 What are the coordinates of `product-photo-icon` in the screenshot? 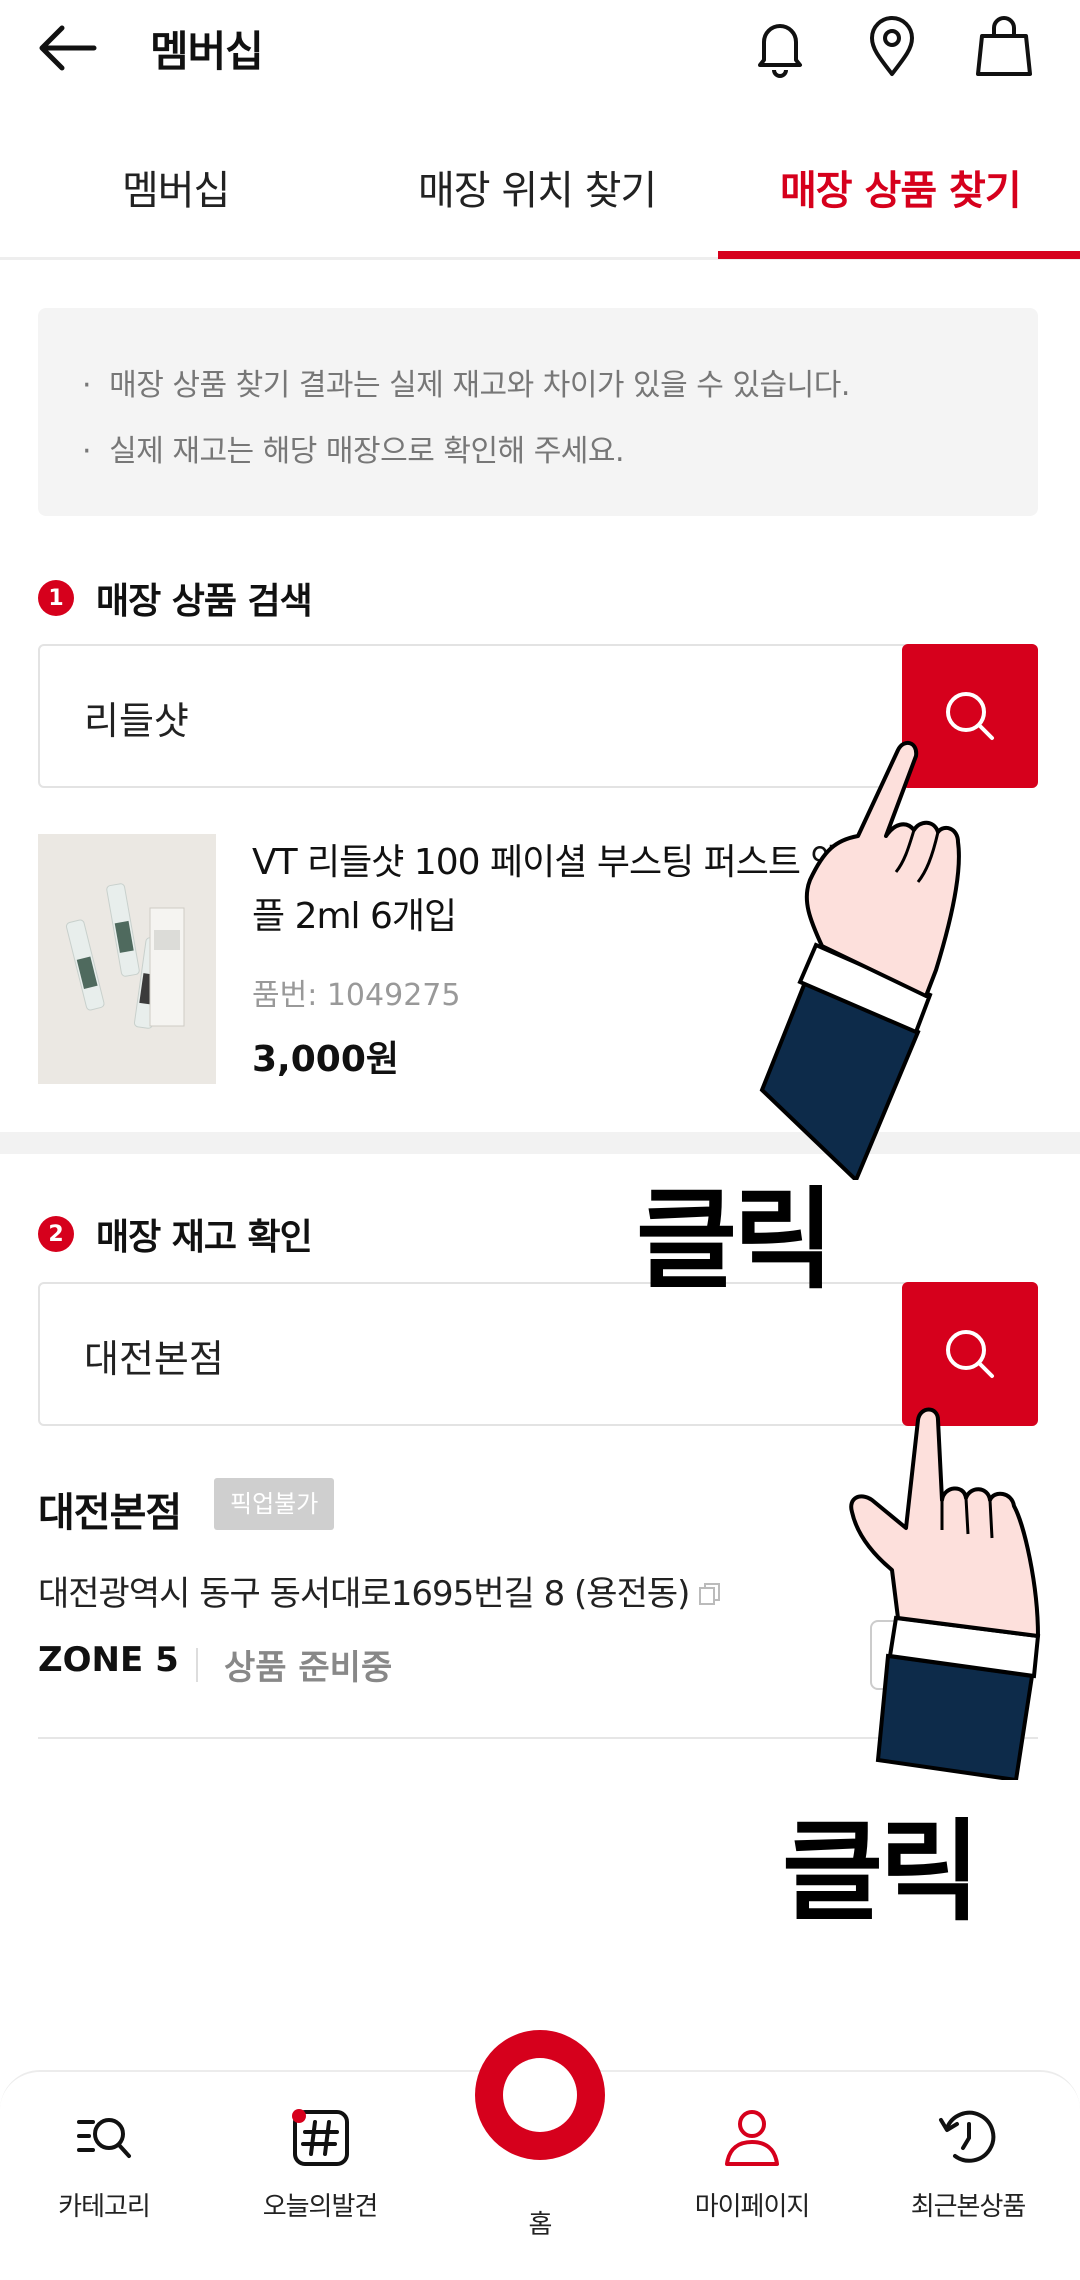 It's located at (127, 959).